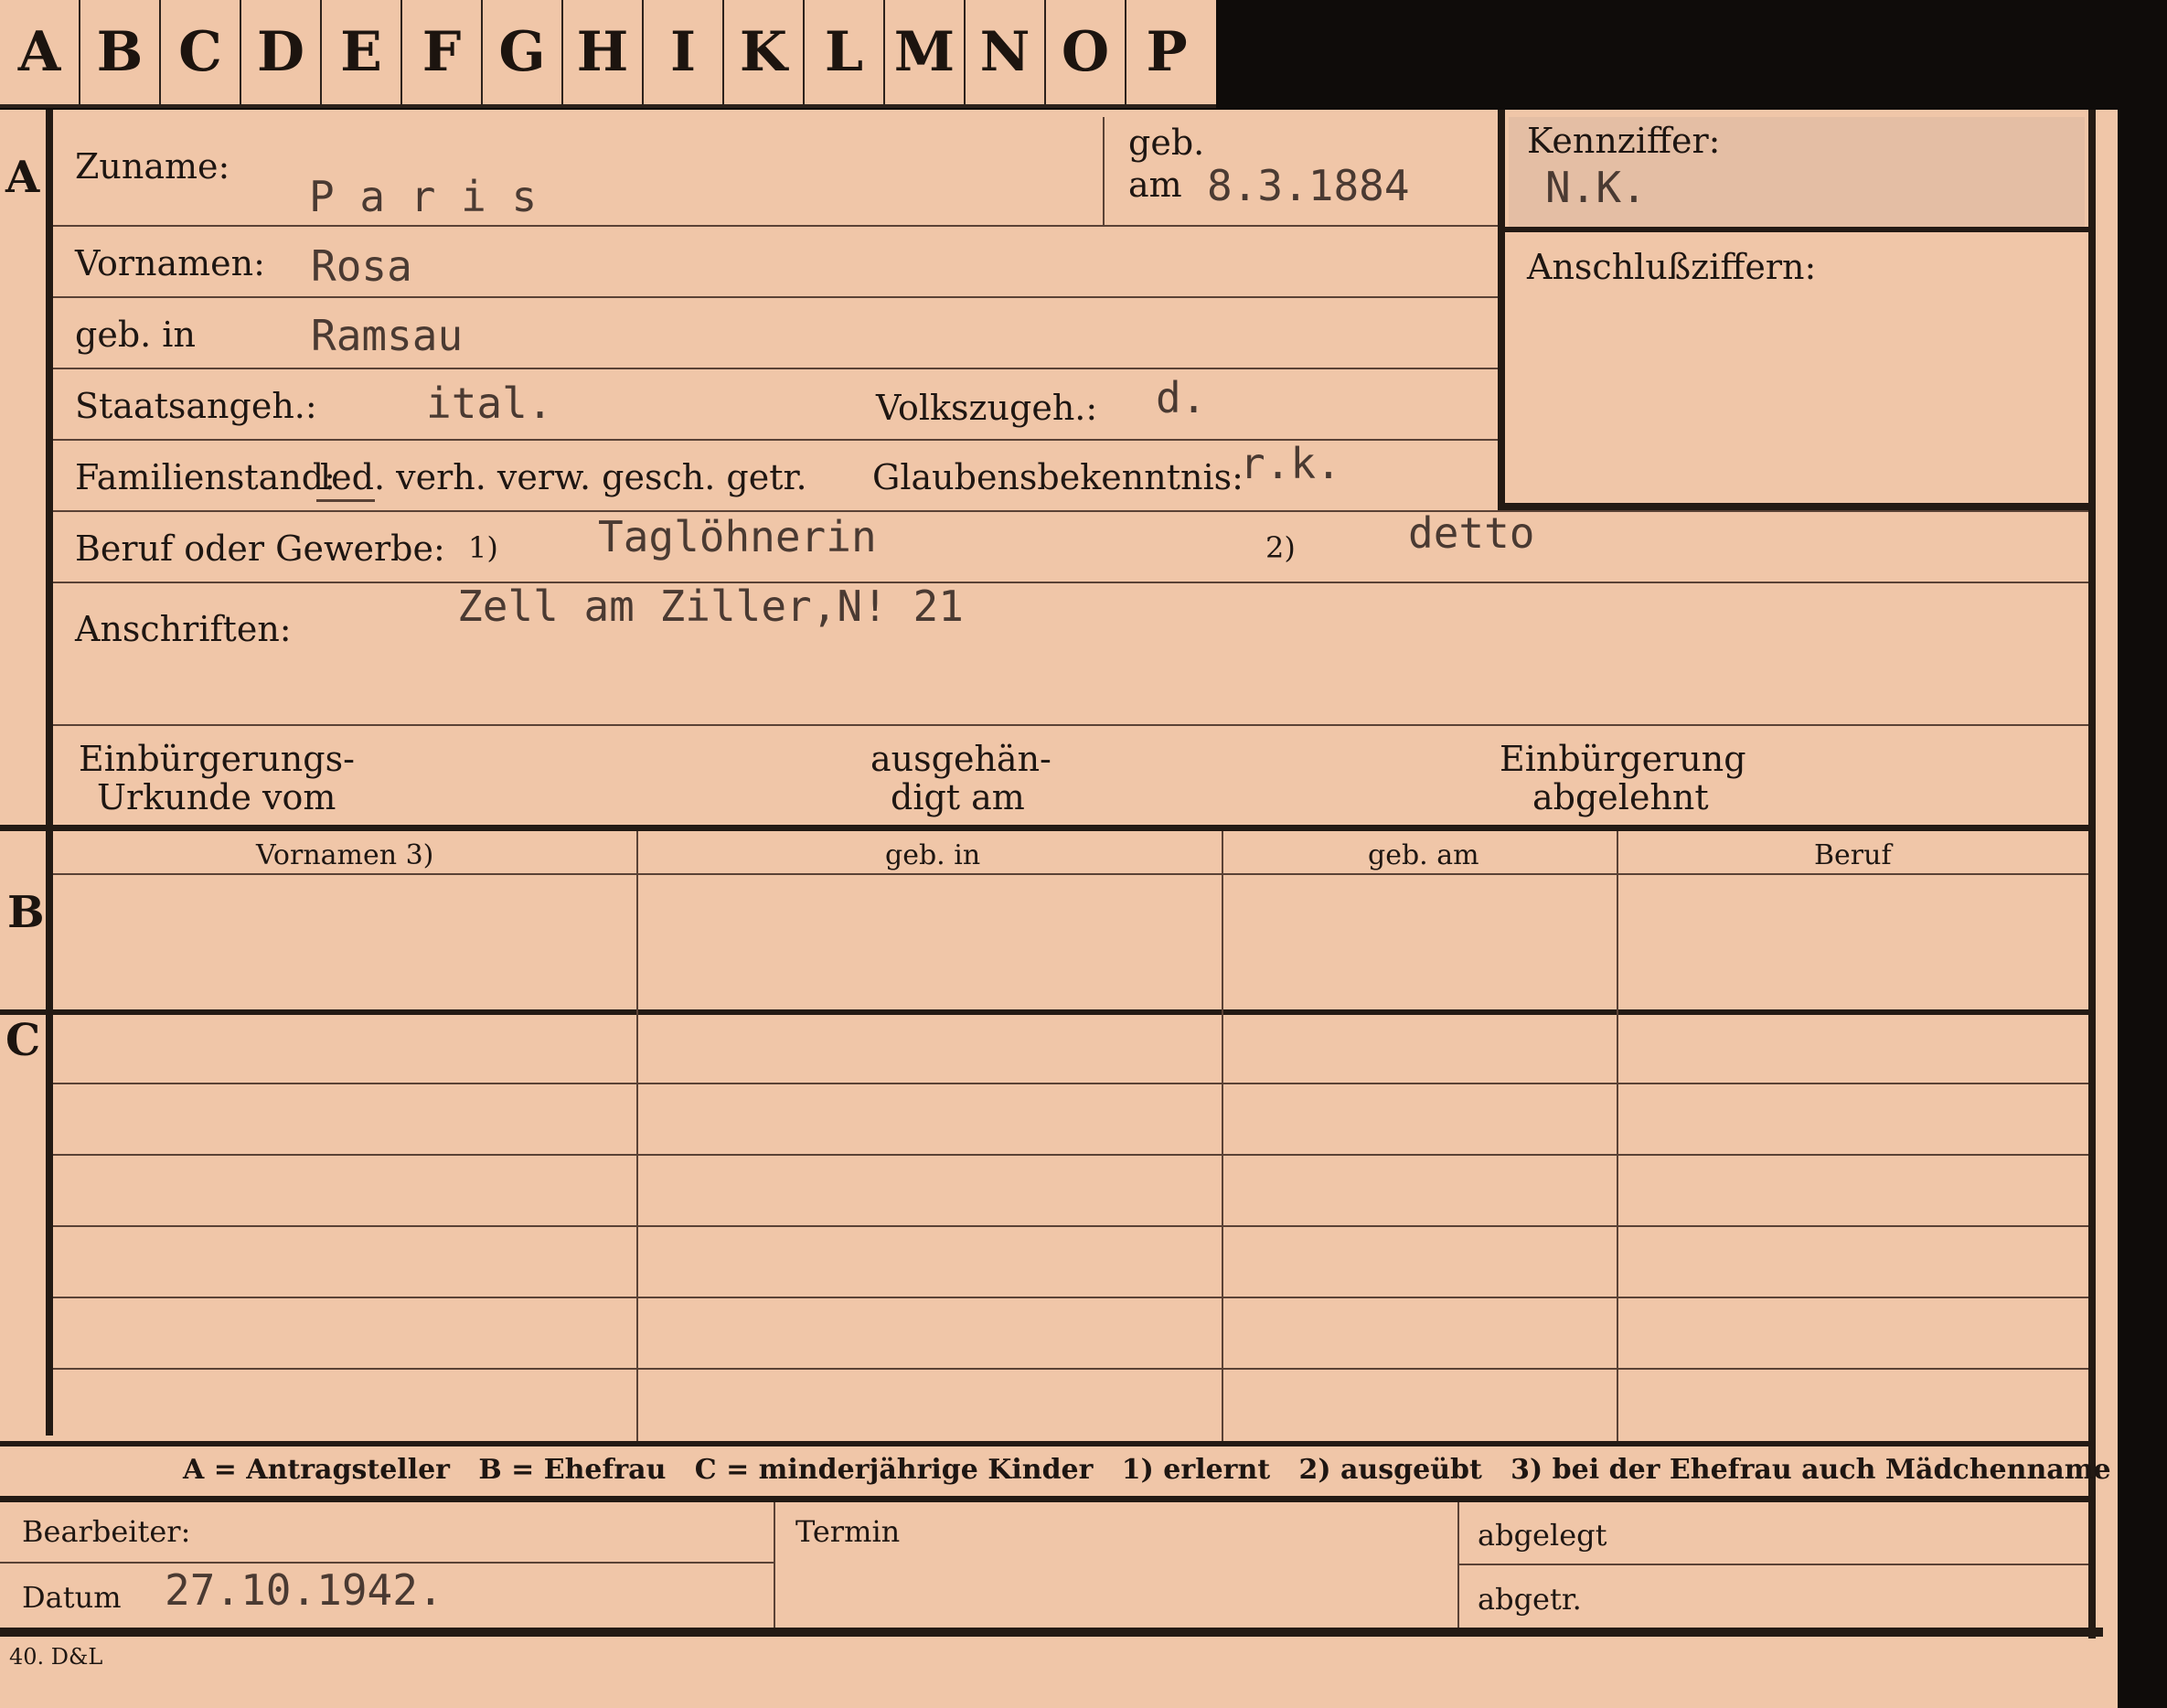 The image size is (2167, 1708). I want to click on section-b-label: B, so click(26, 913).